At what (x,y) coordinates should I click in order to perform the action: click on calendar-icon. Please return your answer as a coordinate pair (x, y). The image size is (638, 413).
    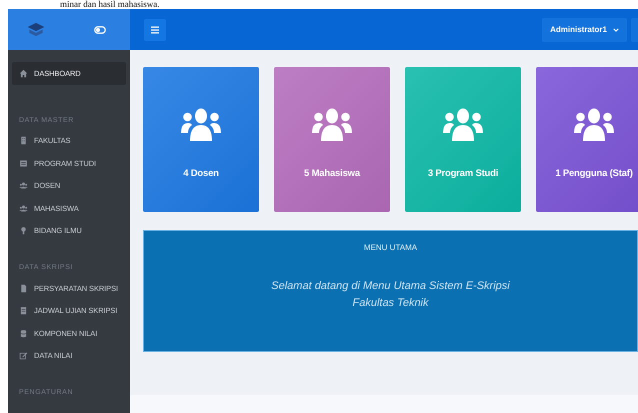
    Looking at the image, I should click on (23, 311).